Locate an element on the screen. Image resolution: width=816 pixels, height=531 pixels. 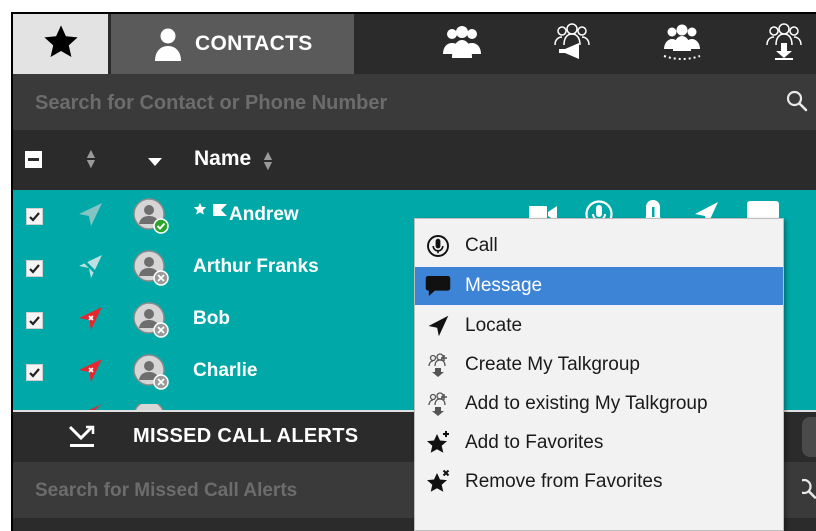
menu-item-add-favorites: Add to Favorites is located at coordinates (599, 443).